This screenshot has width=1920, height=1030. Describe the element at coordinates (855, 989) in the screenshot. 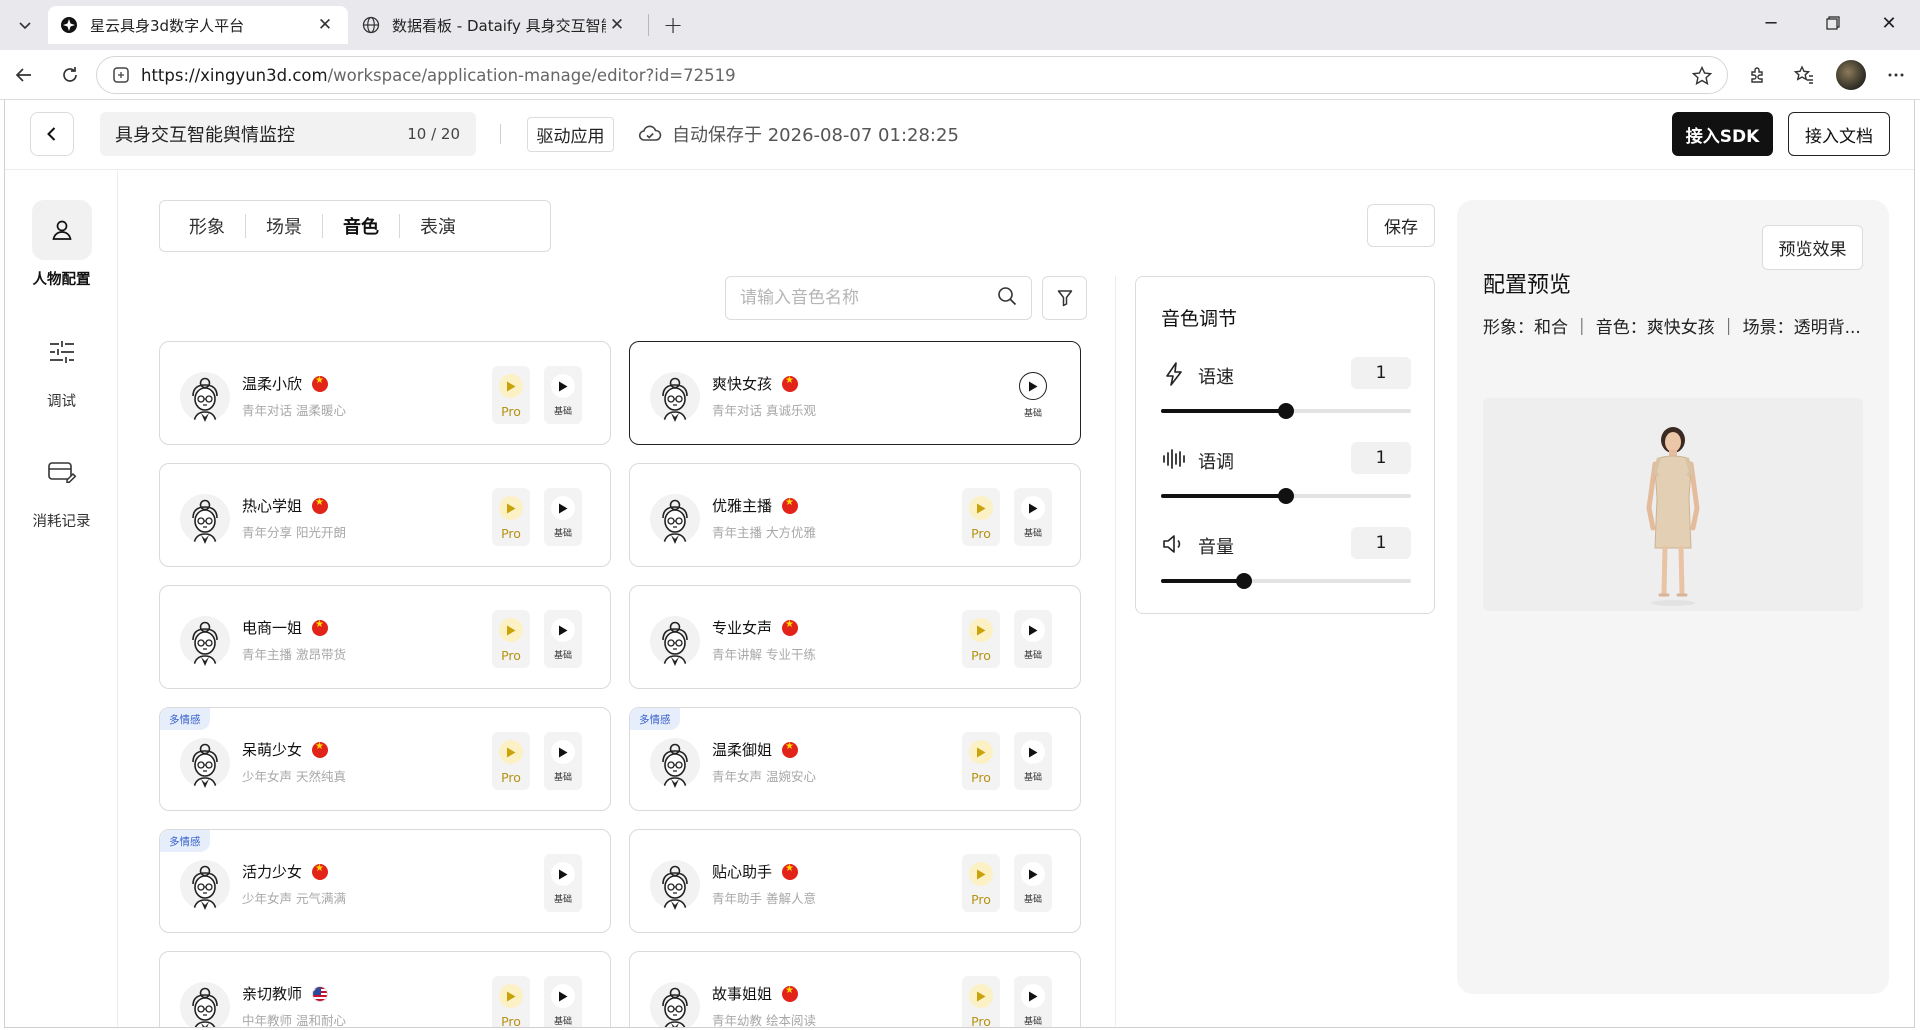

I see `voice-card: 故事姐姐青年幼教 绘本阅读 Pro 基础` at that location.